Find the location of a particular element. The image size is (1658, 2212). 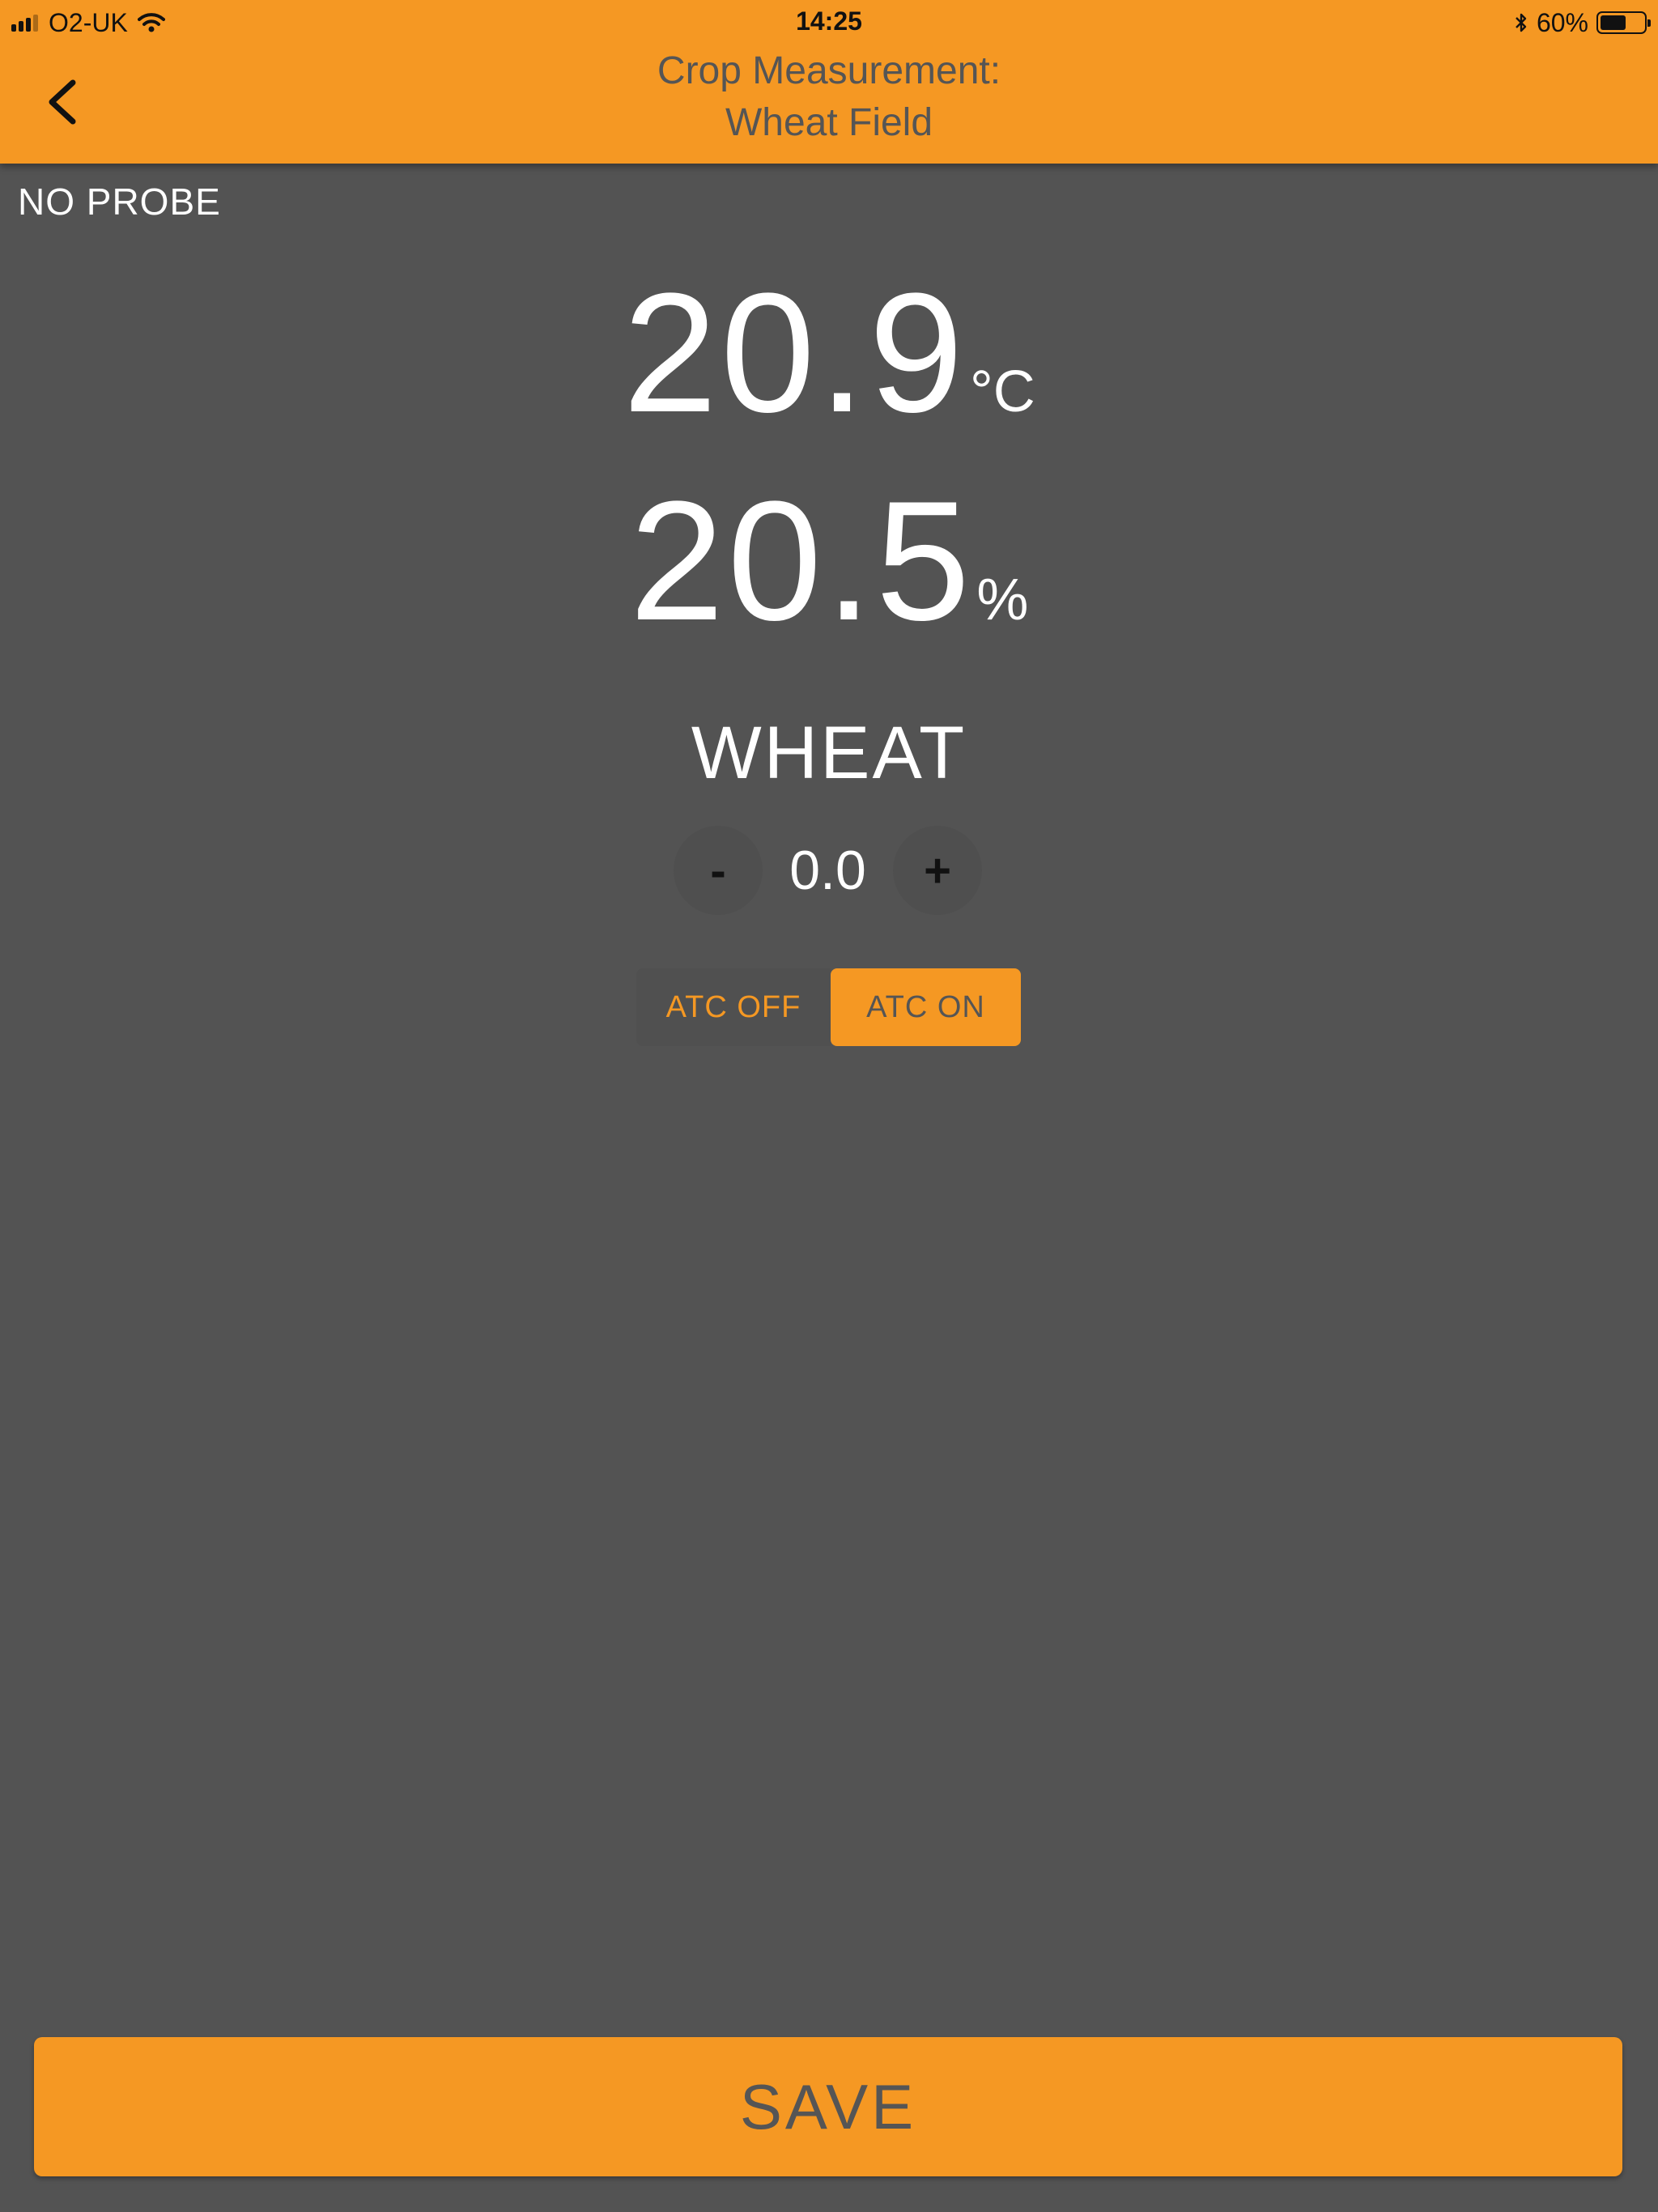

offset-stepper: - 0.0 + is located at coordinates (829, 870).